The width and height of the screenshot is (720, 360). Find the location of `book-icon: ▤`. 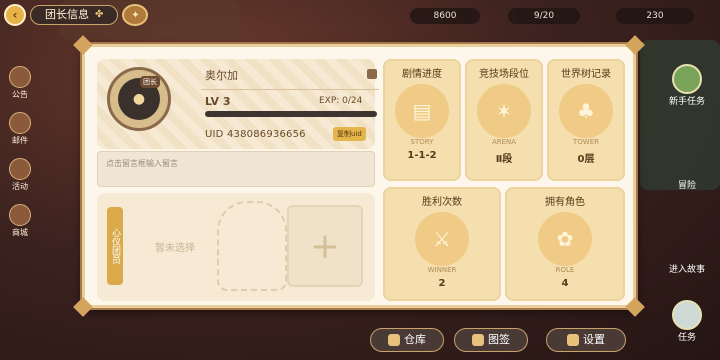

book-icon: ▤ is located at coordinates (422, 111).